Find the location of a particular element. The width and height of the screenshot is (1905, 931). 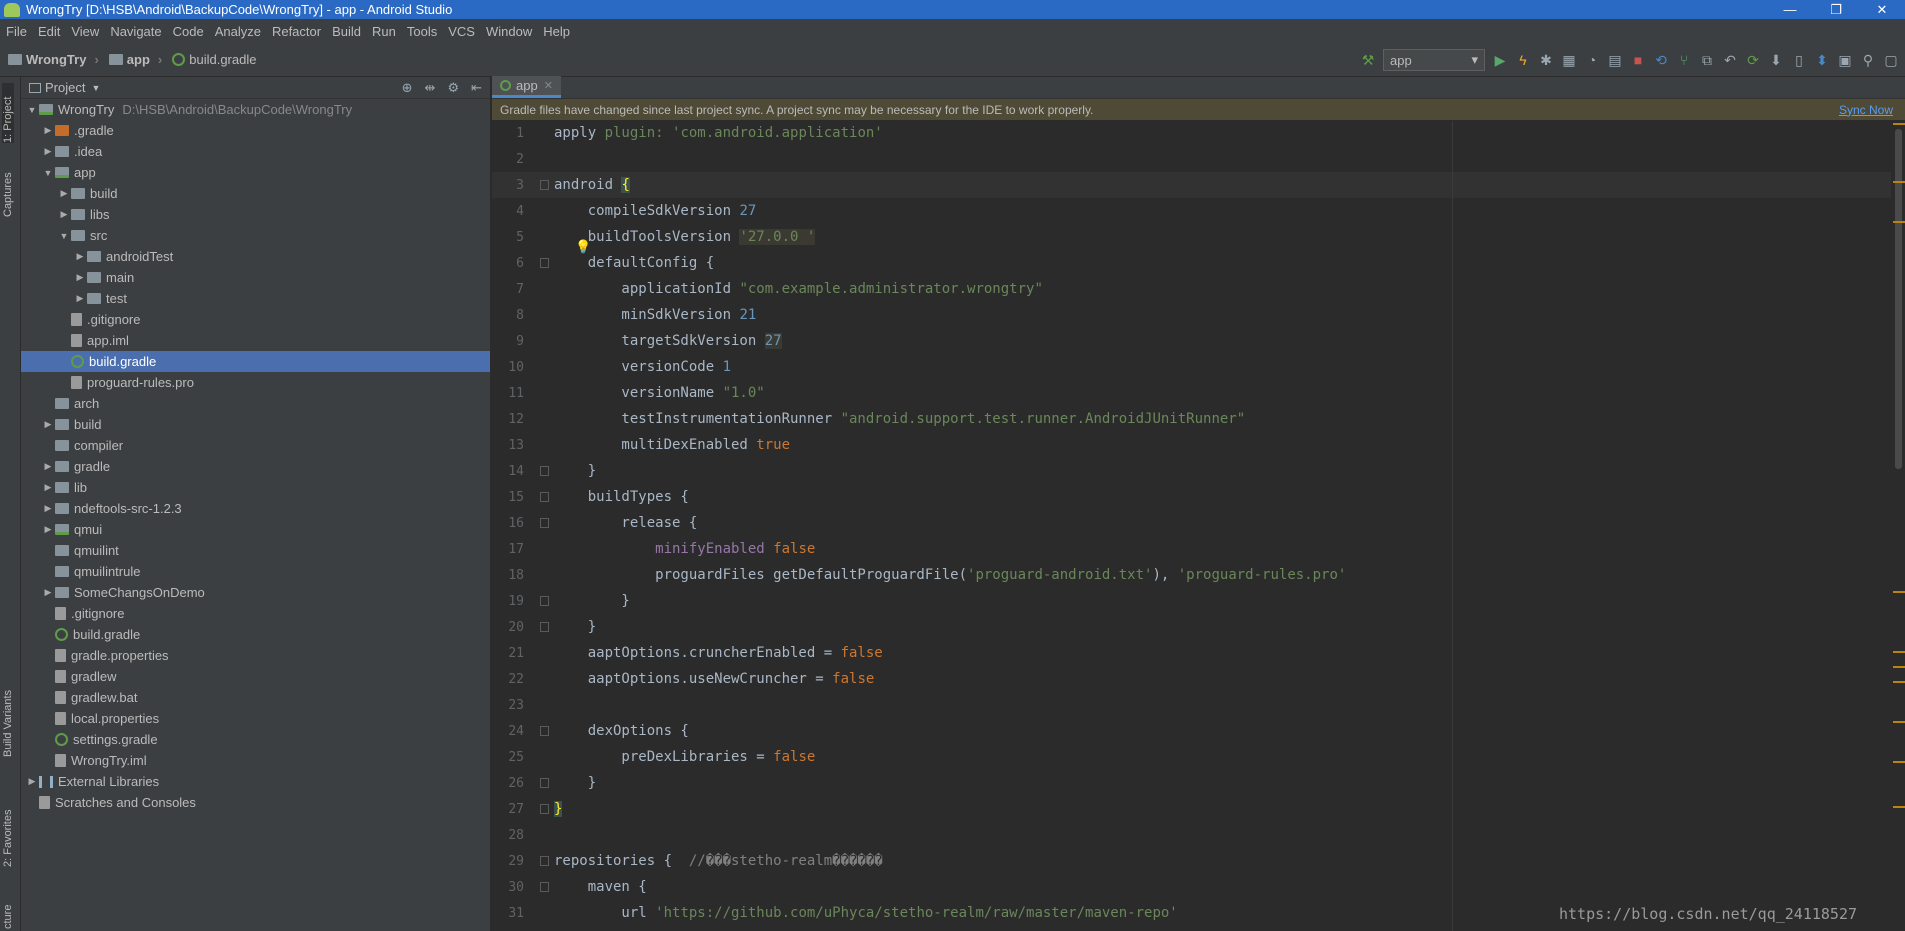

profile-icon: ▦ is located at coordinates (1569, 60).